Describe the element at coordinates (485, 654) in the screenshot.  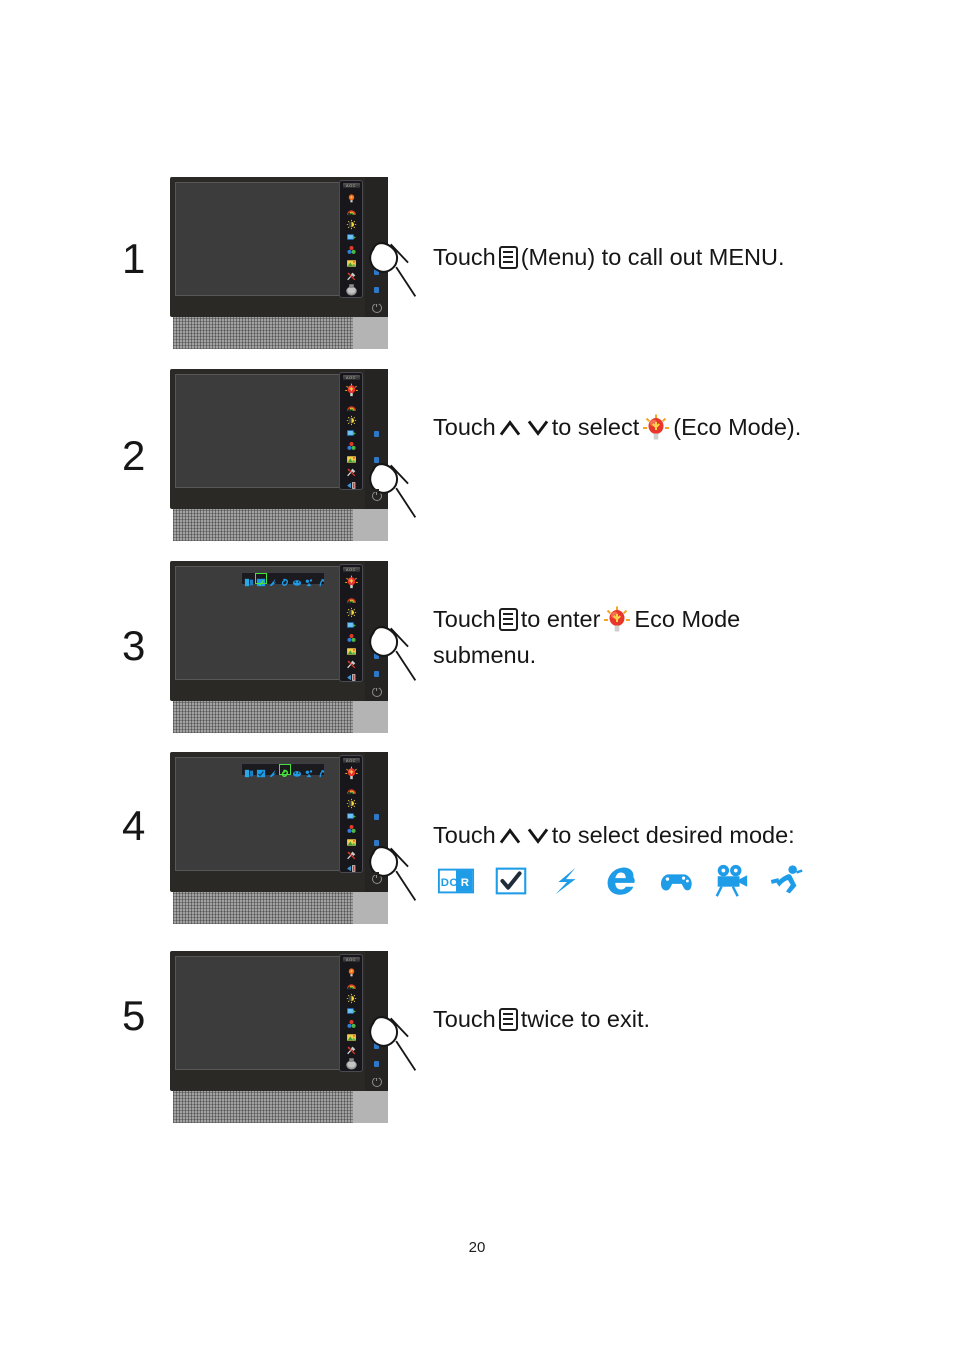
I see `instruction-line2-3: submenu.` at that location.